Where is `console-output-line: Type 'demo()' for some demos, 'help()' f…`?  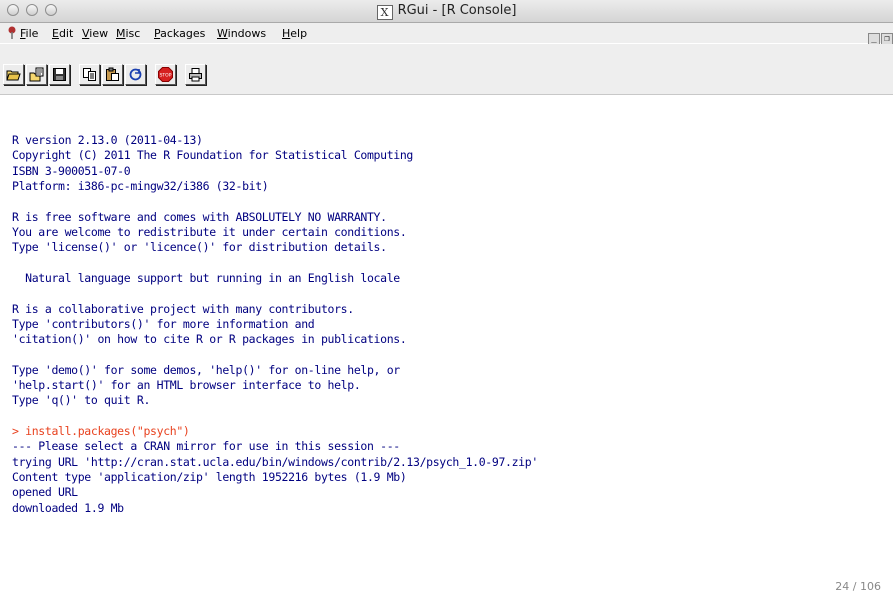 console-output-line: Type 'demo()' for some demos, 'help()' f… is located at coordinates (206, 369).